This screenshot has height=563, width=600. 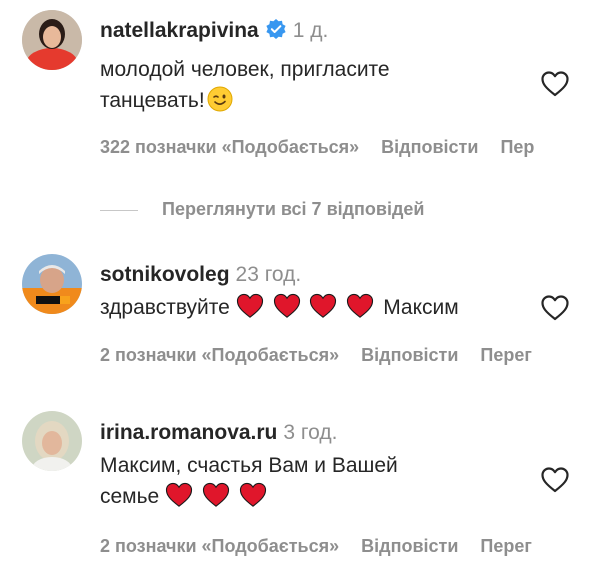 What do you see at coordinates (245, 69) in the screenshot?
I see `comment-text-line: молодой человек, пригласите` at bounding box center [245, 69].